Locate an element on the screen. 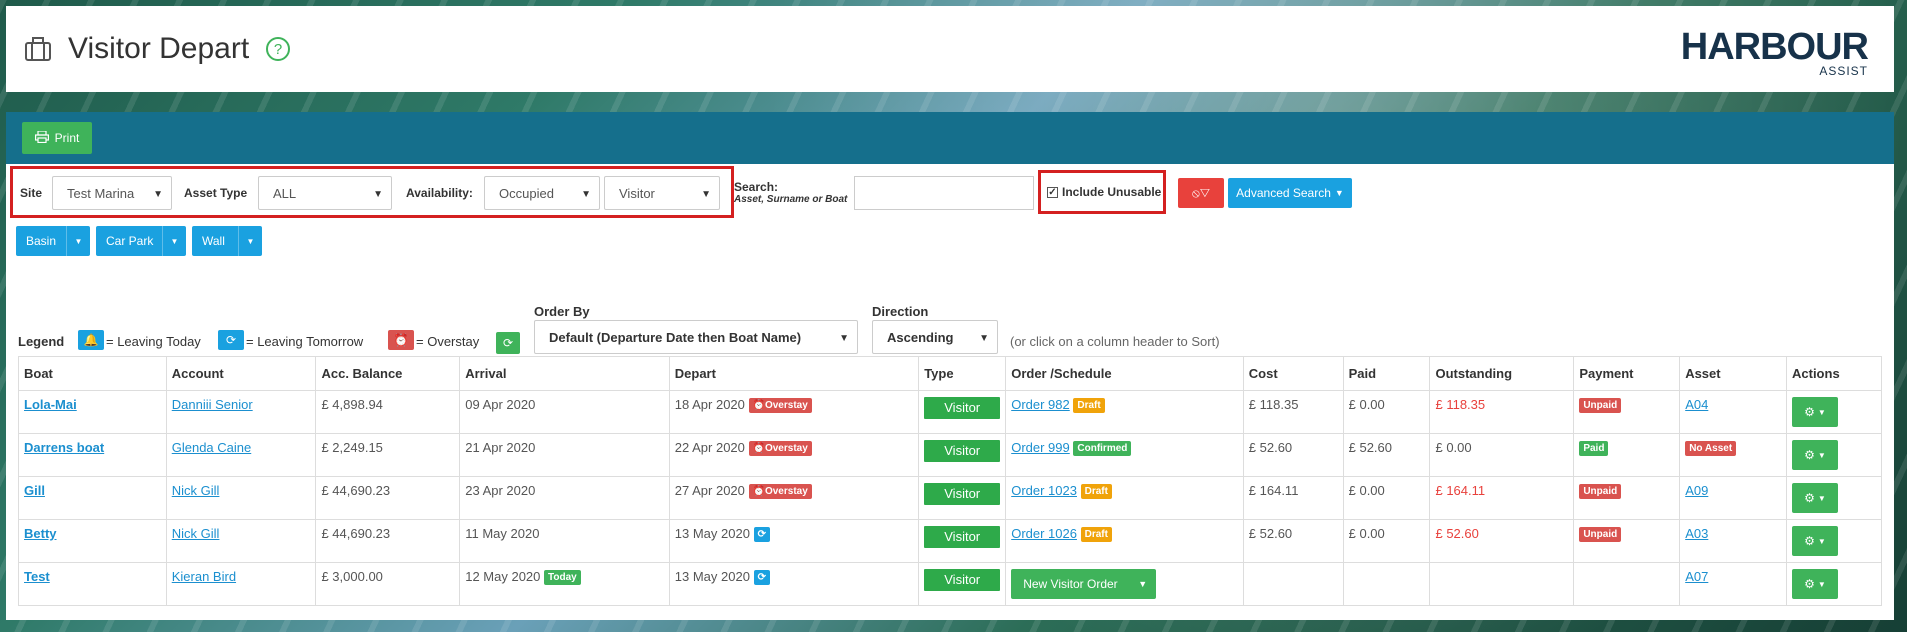 The width and height of the screenshot is (1907, 632). visitor-type-select: Visitor ▼ is located at coordinates (662, 193).